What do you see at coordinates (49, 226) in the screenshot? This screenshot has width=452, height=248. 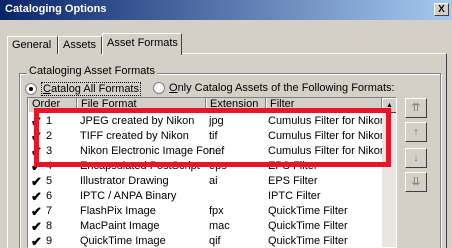 I see `row-order: 8` at bounding box center [49, 226].